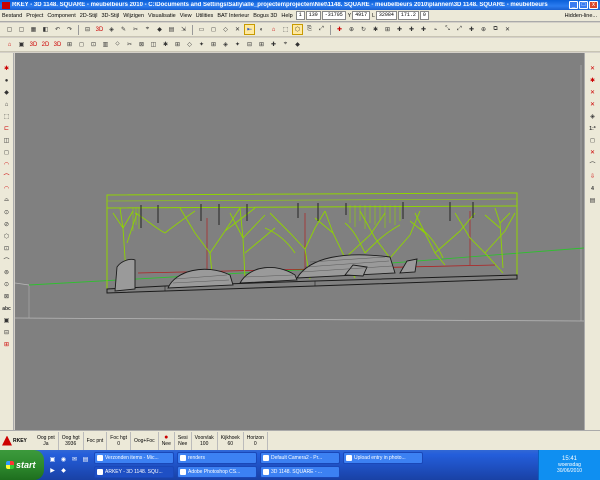 This screenshot has width=600, height=480. Describe the element at coordinates (183, 29) in the screenshot. I see `scale-icon: ⇲` at that location.